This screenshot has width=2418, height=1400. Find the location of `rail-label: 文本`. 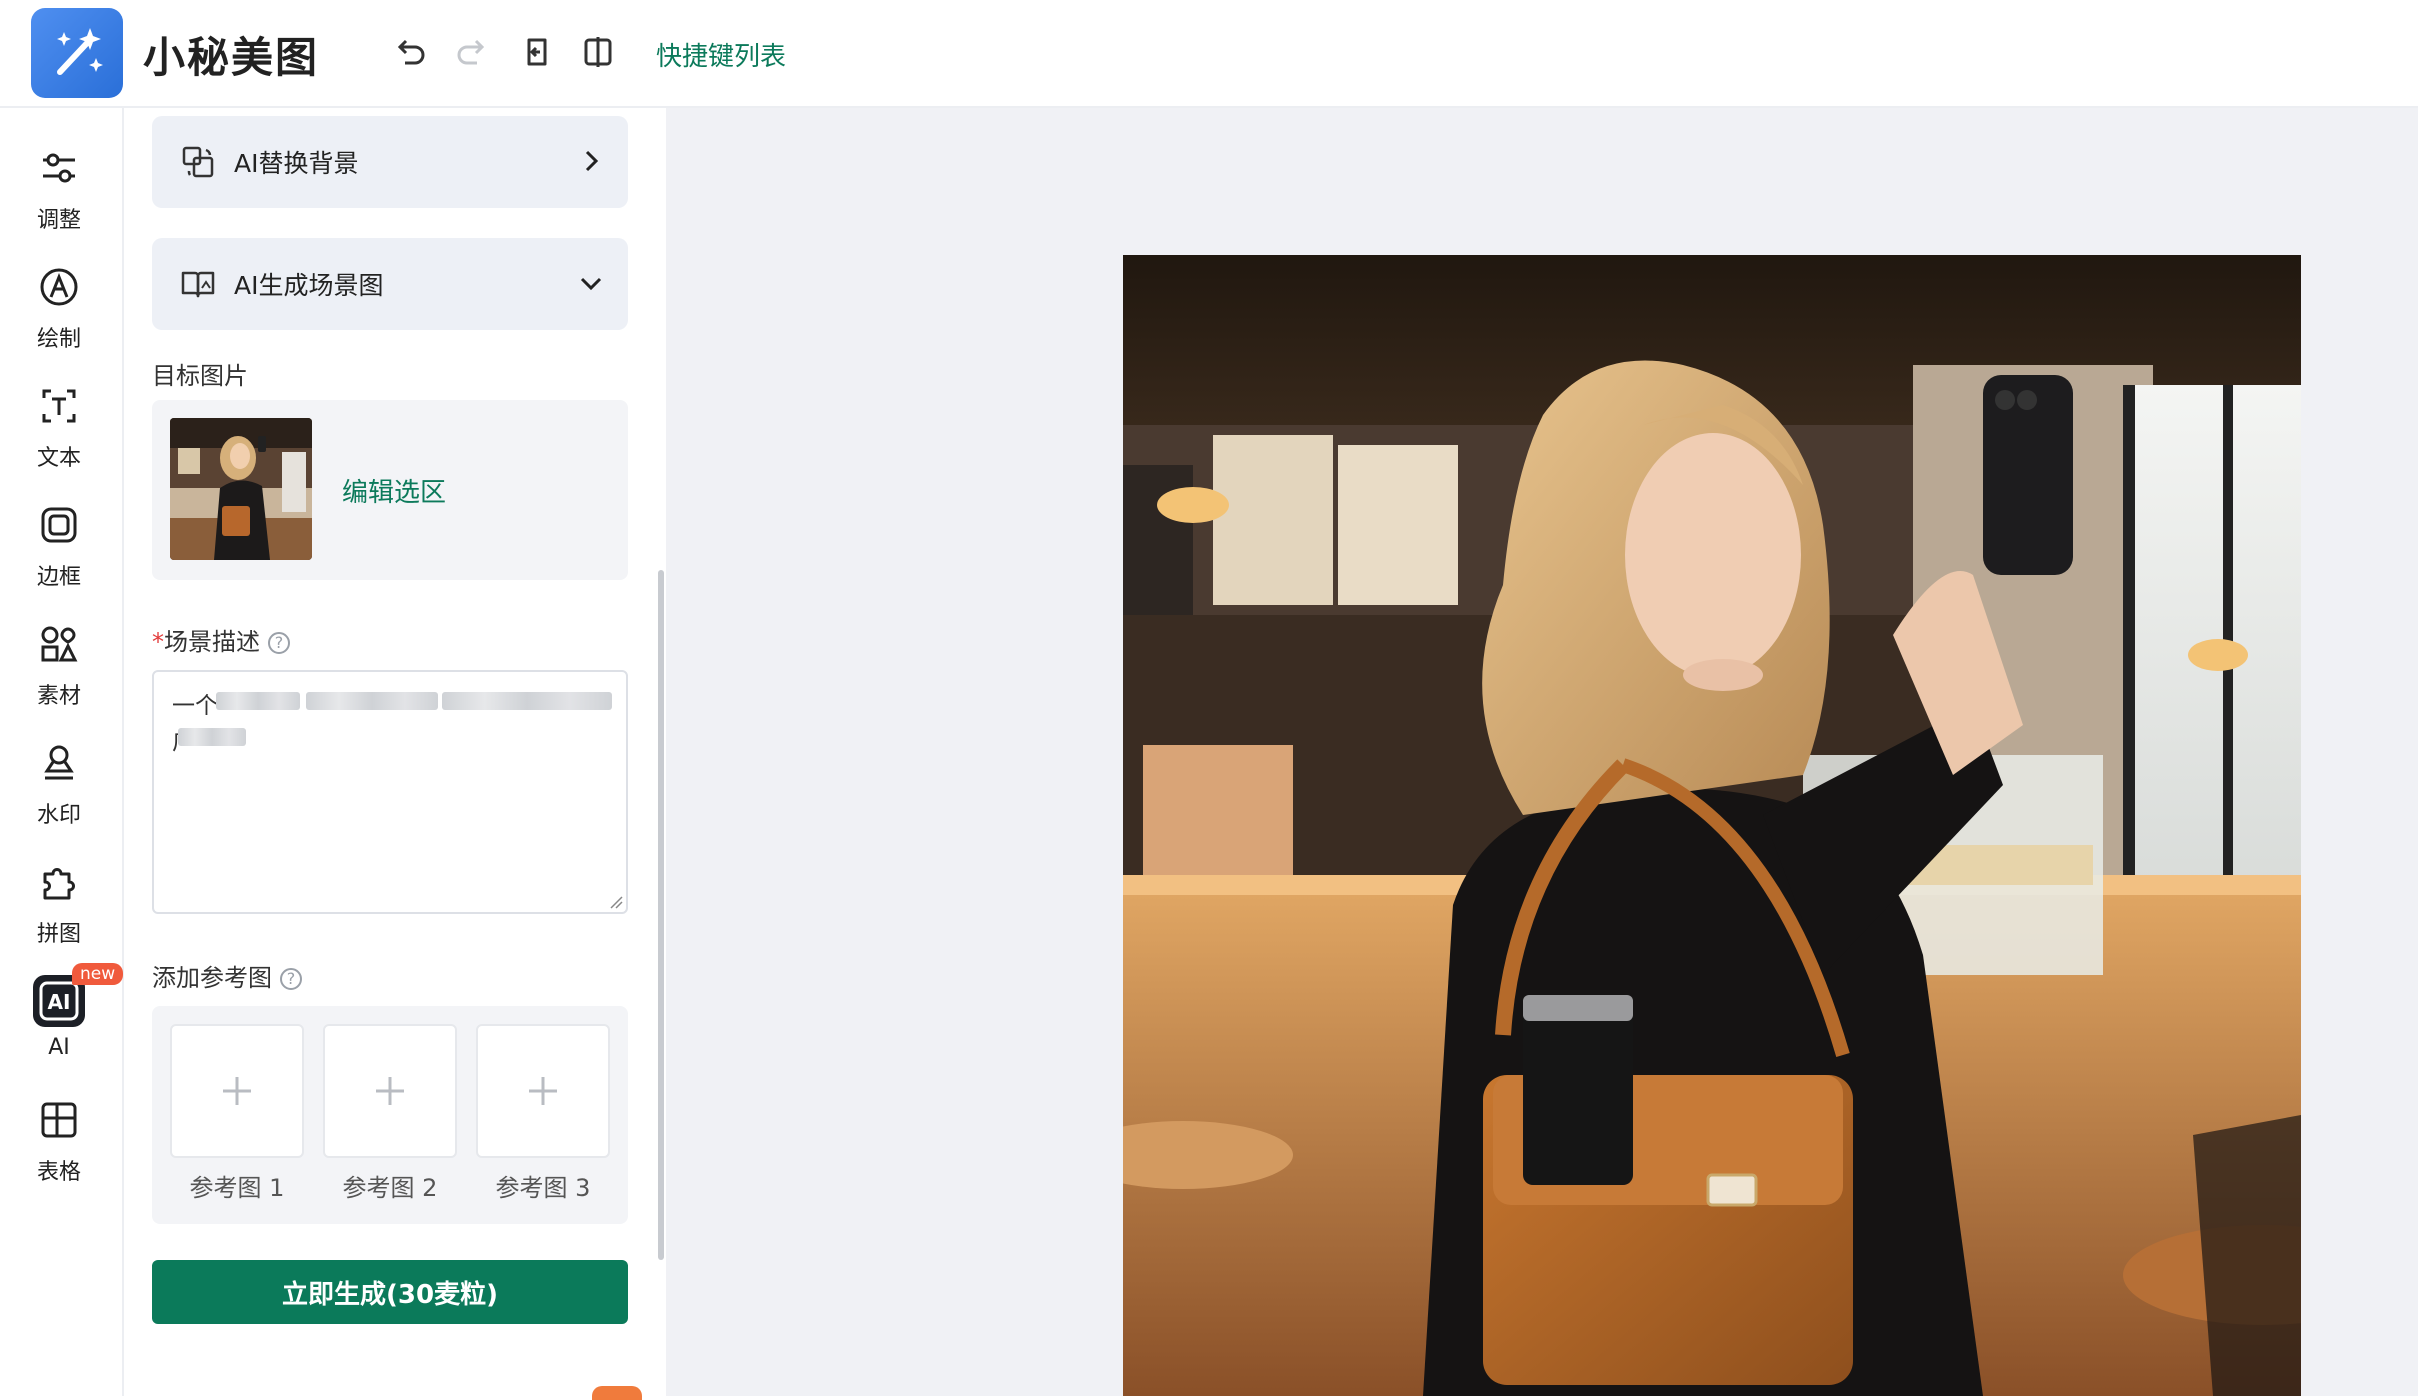

rail-label: 文本 is located at coordinates (58, 458).